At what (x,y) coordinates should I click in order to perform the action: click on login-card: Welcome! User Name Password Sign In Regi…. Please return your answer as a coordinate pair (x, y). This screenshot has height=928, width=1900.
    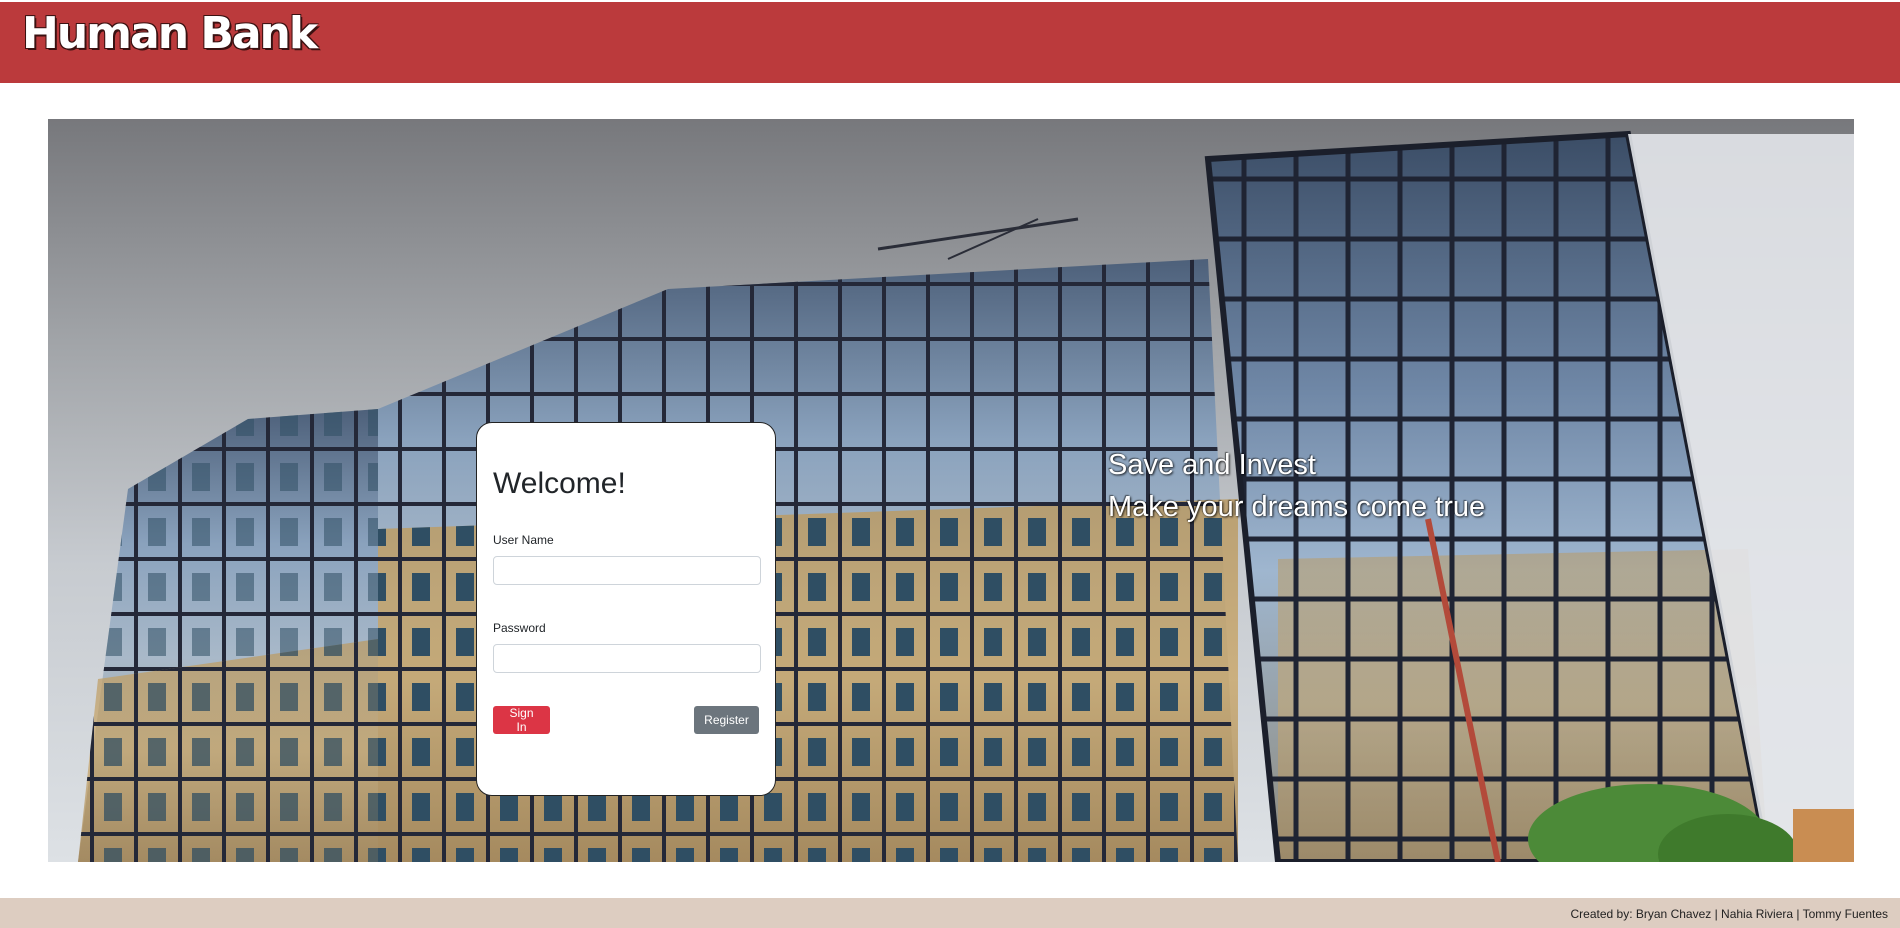
    Looking at the image, I should click on (626, 609).